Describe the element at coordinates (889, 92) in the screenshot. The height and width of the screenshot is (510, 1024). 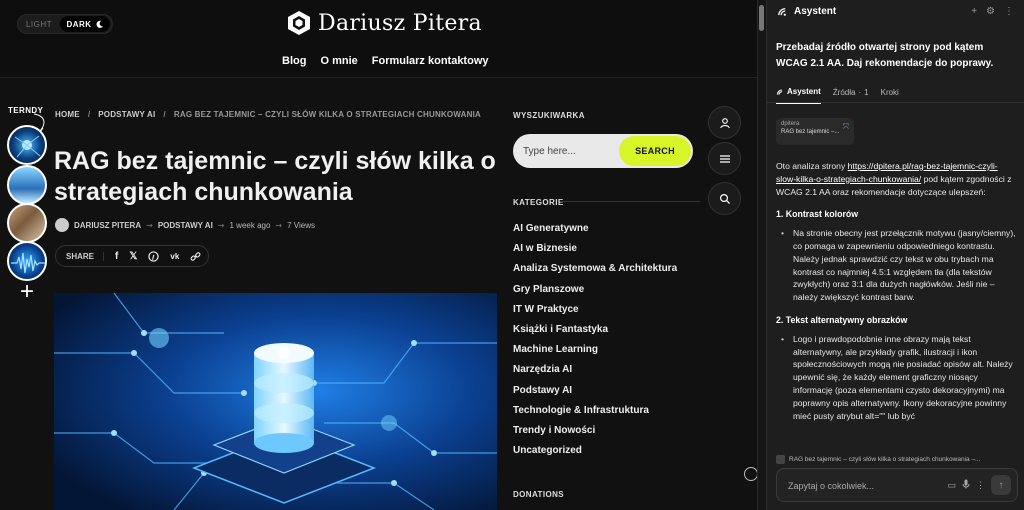
I see `tab-steps-label: Kroki` at that location.